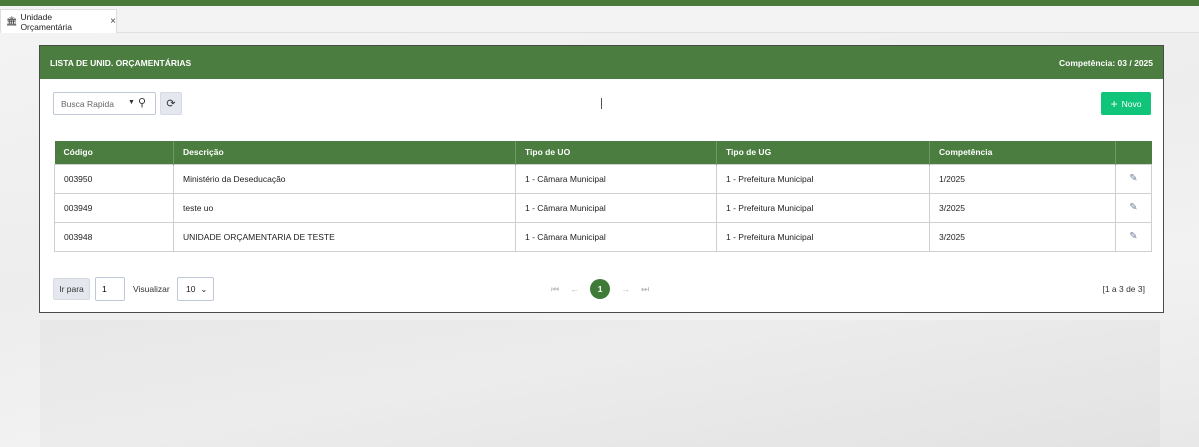 The width and height of the screenshot is (1199, 447). What do you see at coordinates (114, 236) in the screenshot?
I see `cell-codigo: 003948` at bounding box center [114, 236].